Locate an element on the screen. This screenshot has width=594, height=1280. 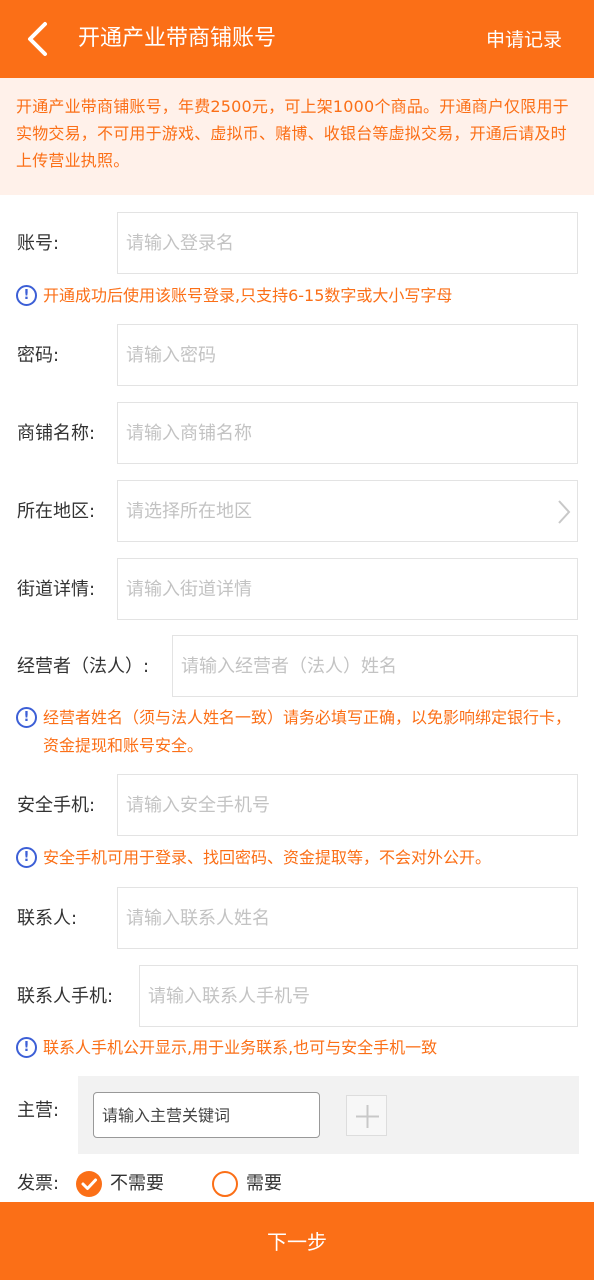
region-select is located at coordinates (347, 511).